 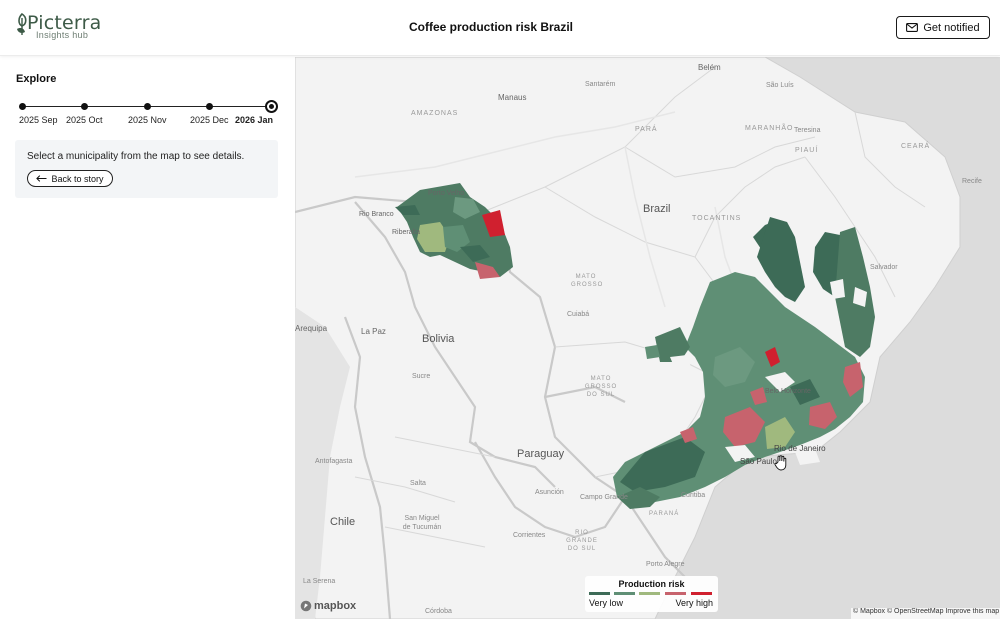 I want to click on timeline-label-2025-dec: 2025 Dec, so click(x=209, y=120).